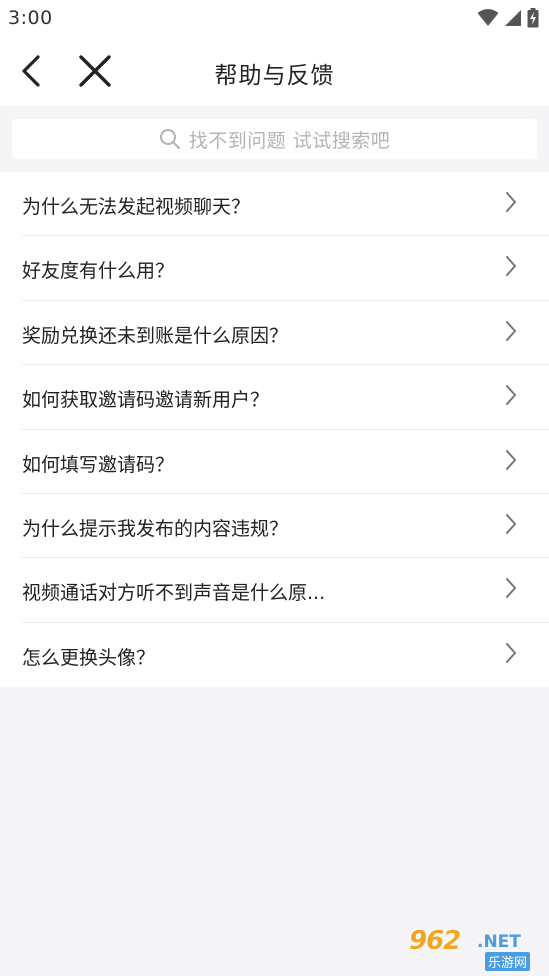 The width and height of the screenshot is (549, 976). What do you see at coordinates (169, 139) in the screenshot?
I see `search-icon` at bounding box center [169, 139].